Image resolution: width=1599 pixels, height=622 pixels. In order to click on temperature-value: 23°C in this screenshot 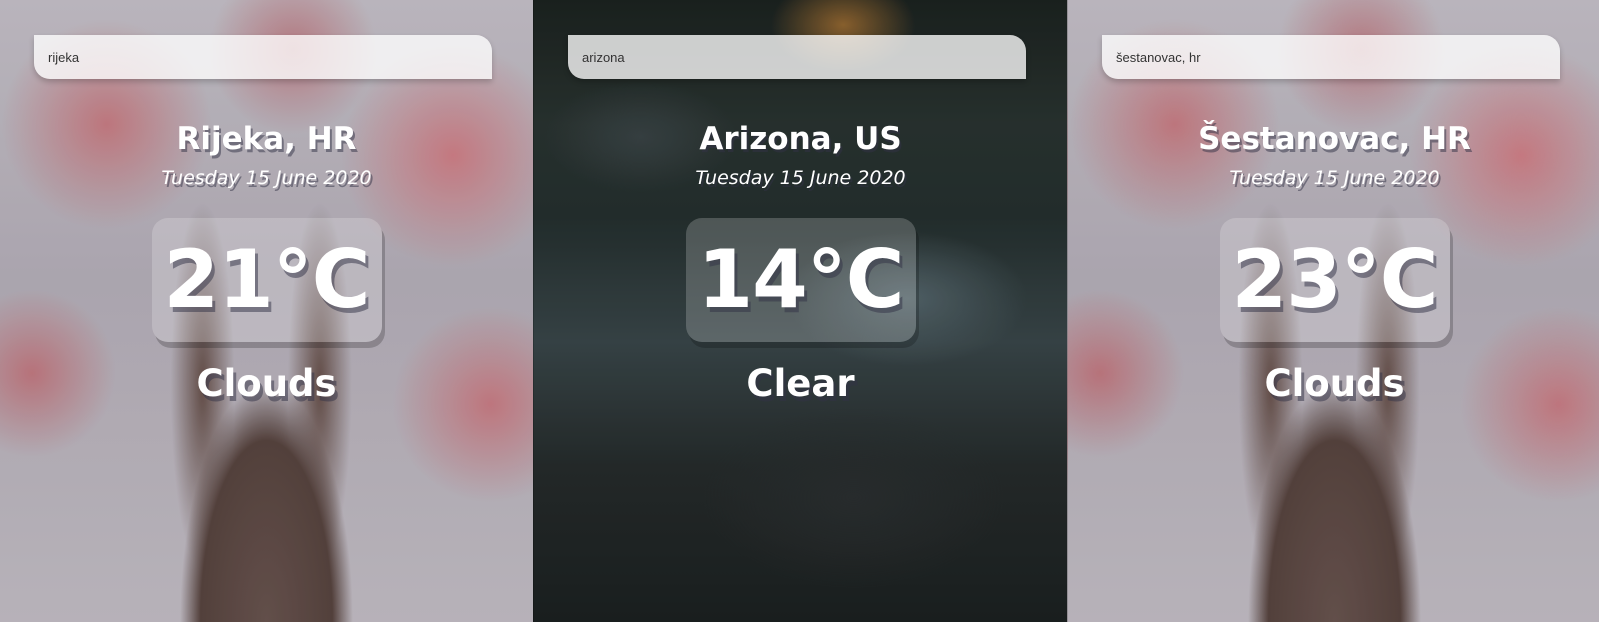, I will do `click(1334, 279)`.